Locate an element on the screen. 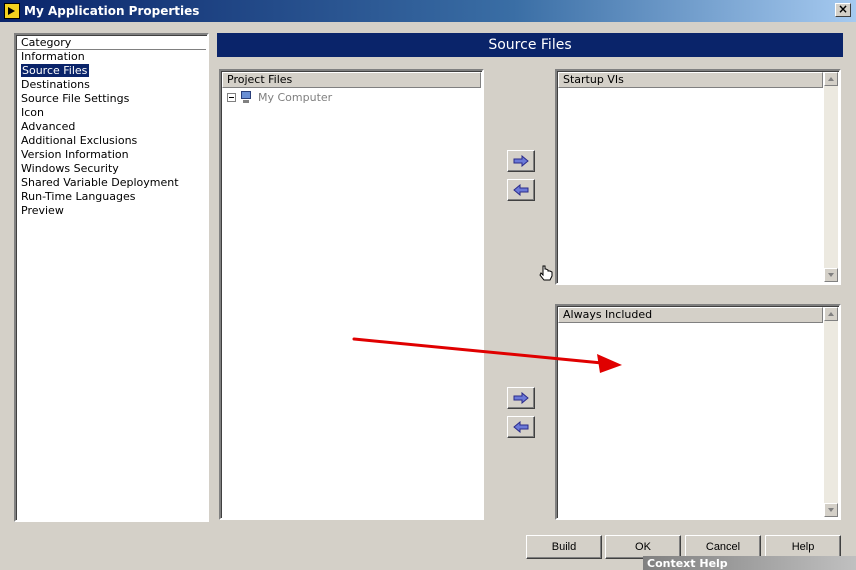 The width and height of the screenshot is (856, 570). category-item-advanced: Advanced is located at coordinates (113, 127).